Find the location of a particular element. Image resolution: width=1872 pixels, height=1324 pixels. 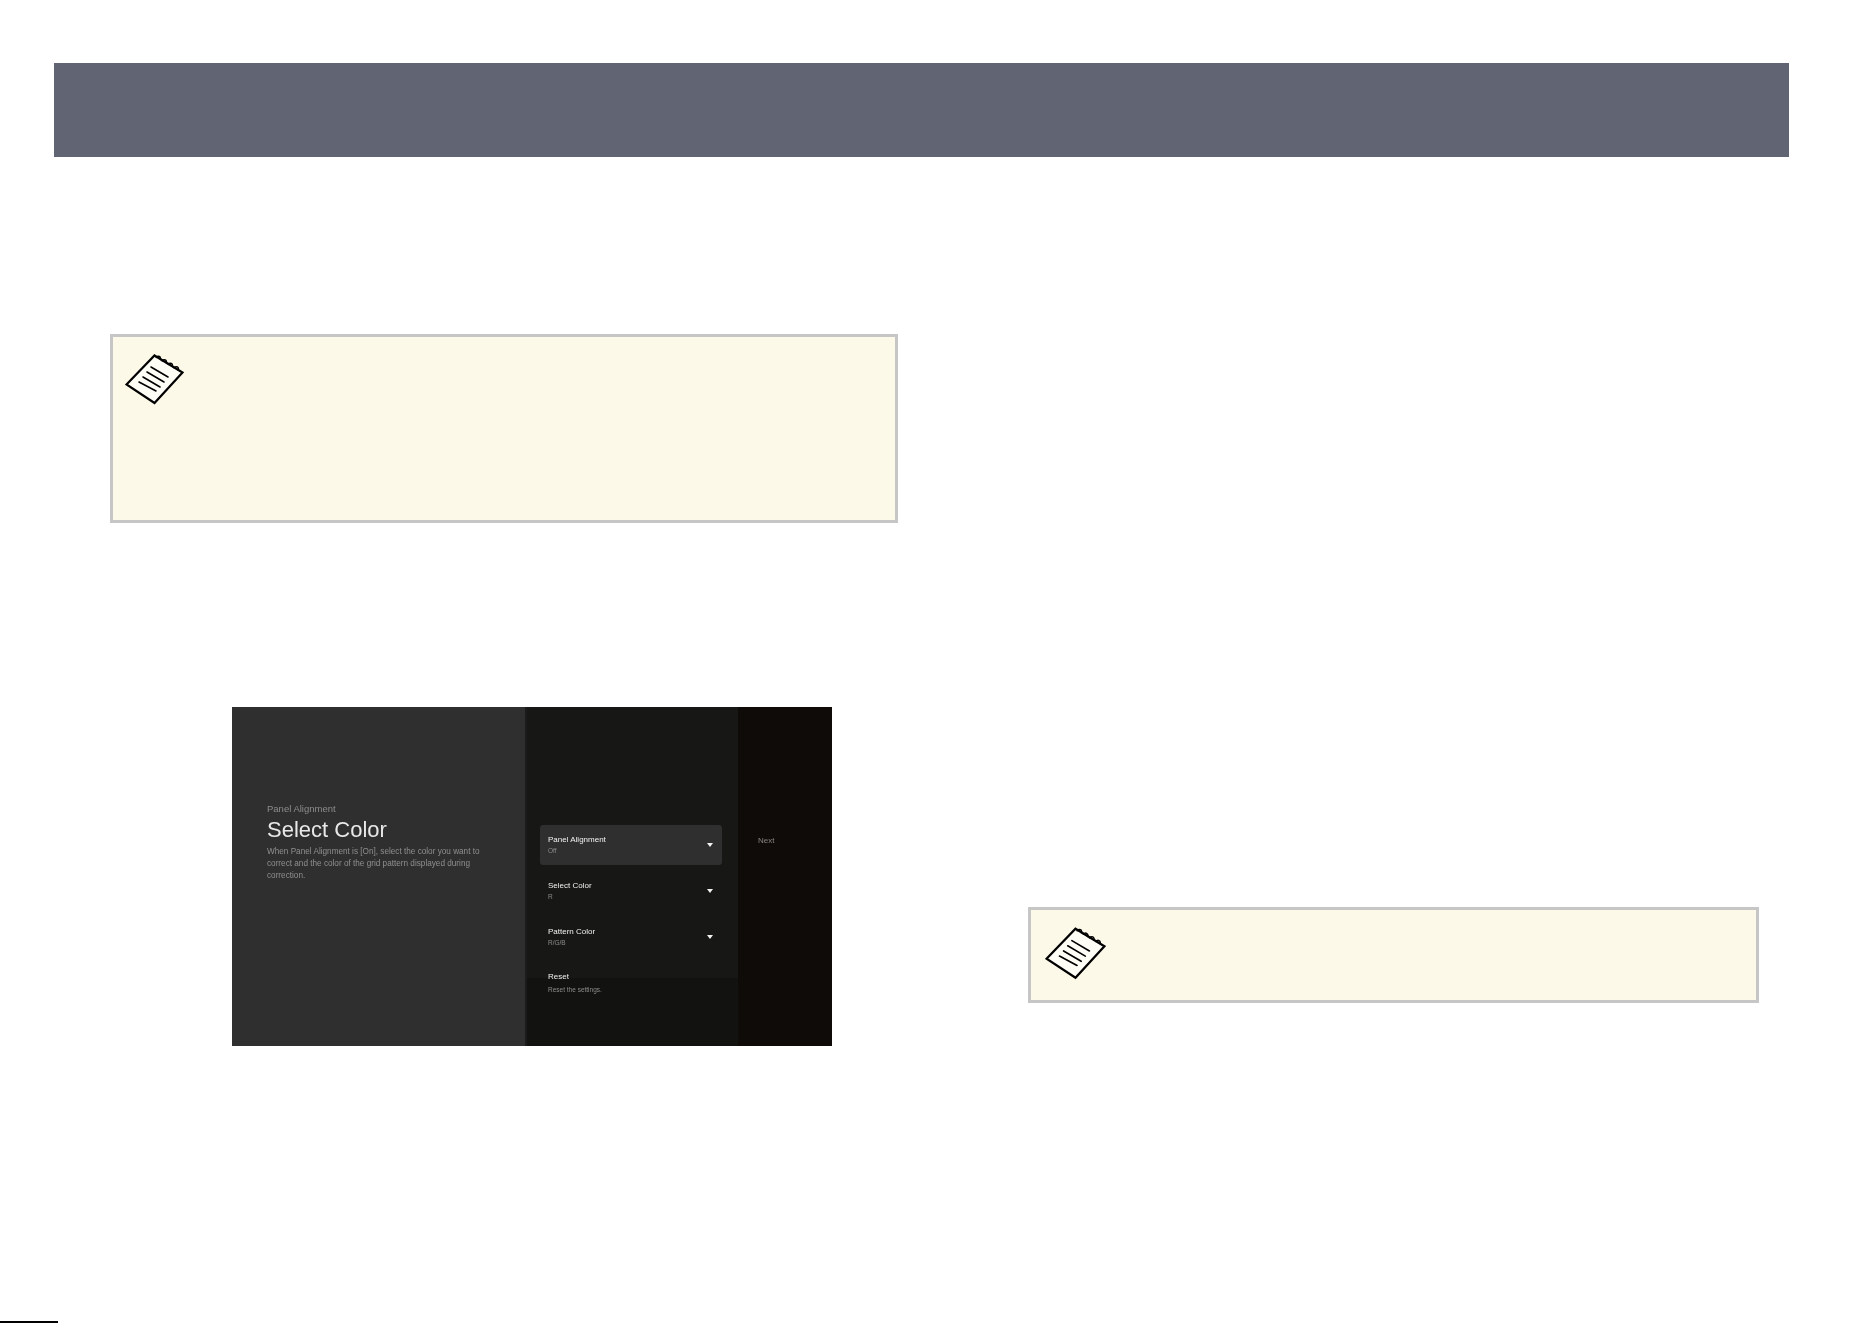

next-button: Next is located at coordinates (766, 841).